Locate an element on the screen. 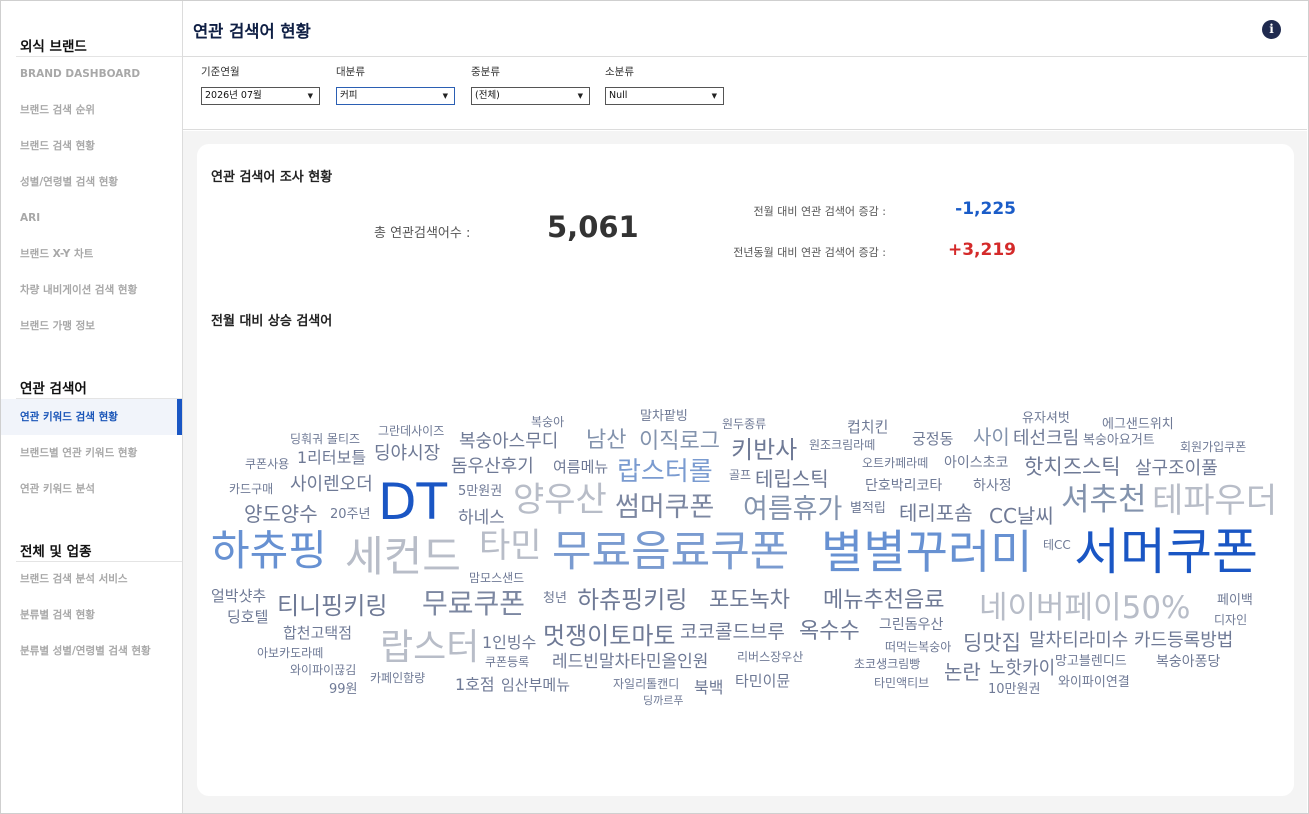 The image size is (1309, 814). cloud-word: 맘모스샌드 is located at coordinates (496, 578).